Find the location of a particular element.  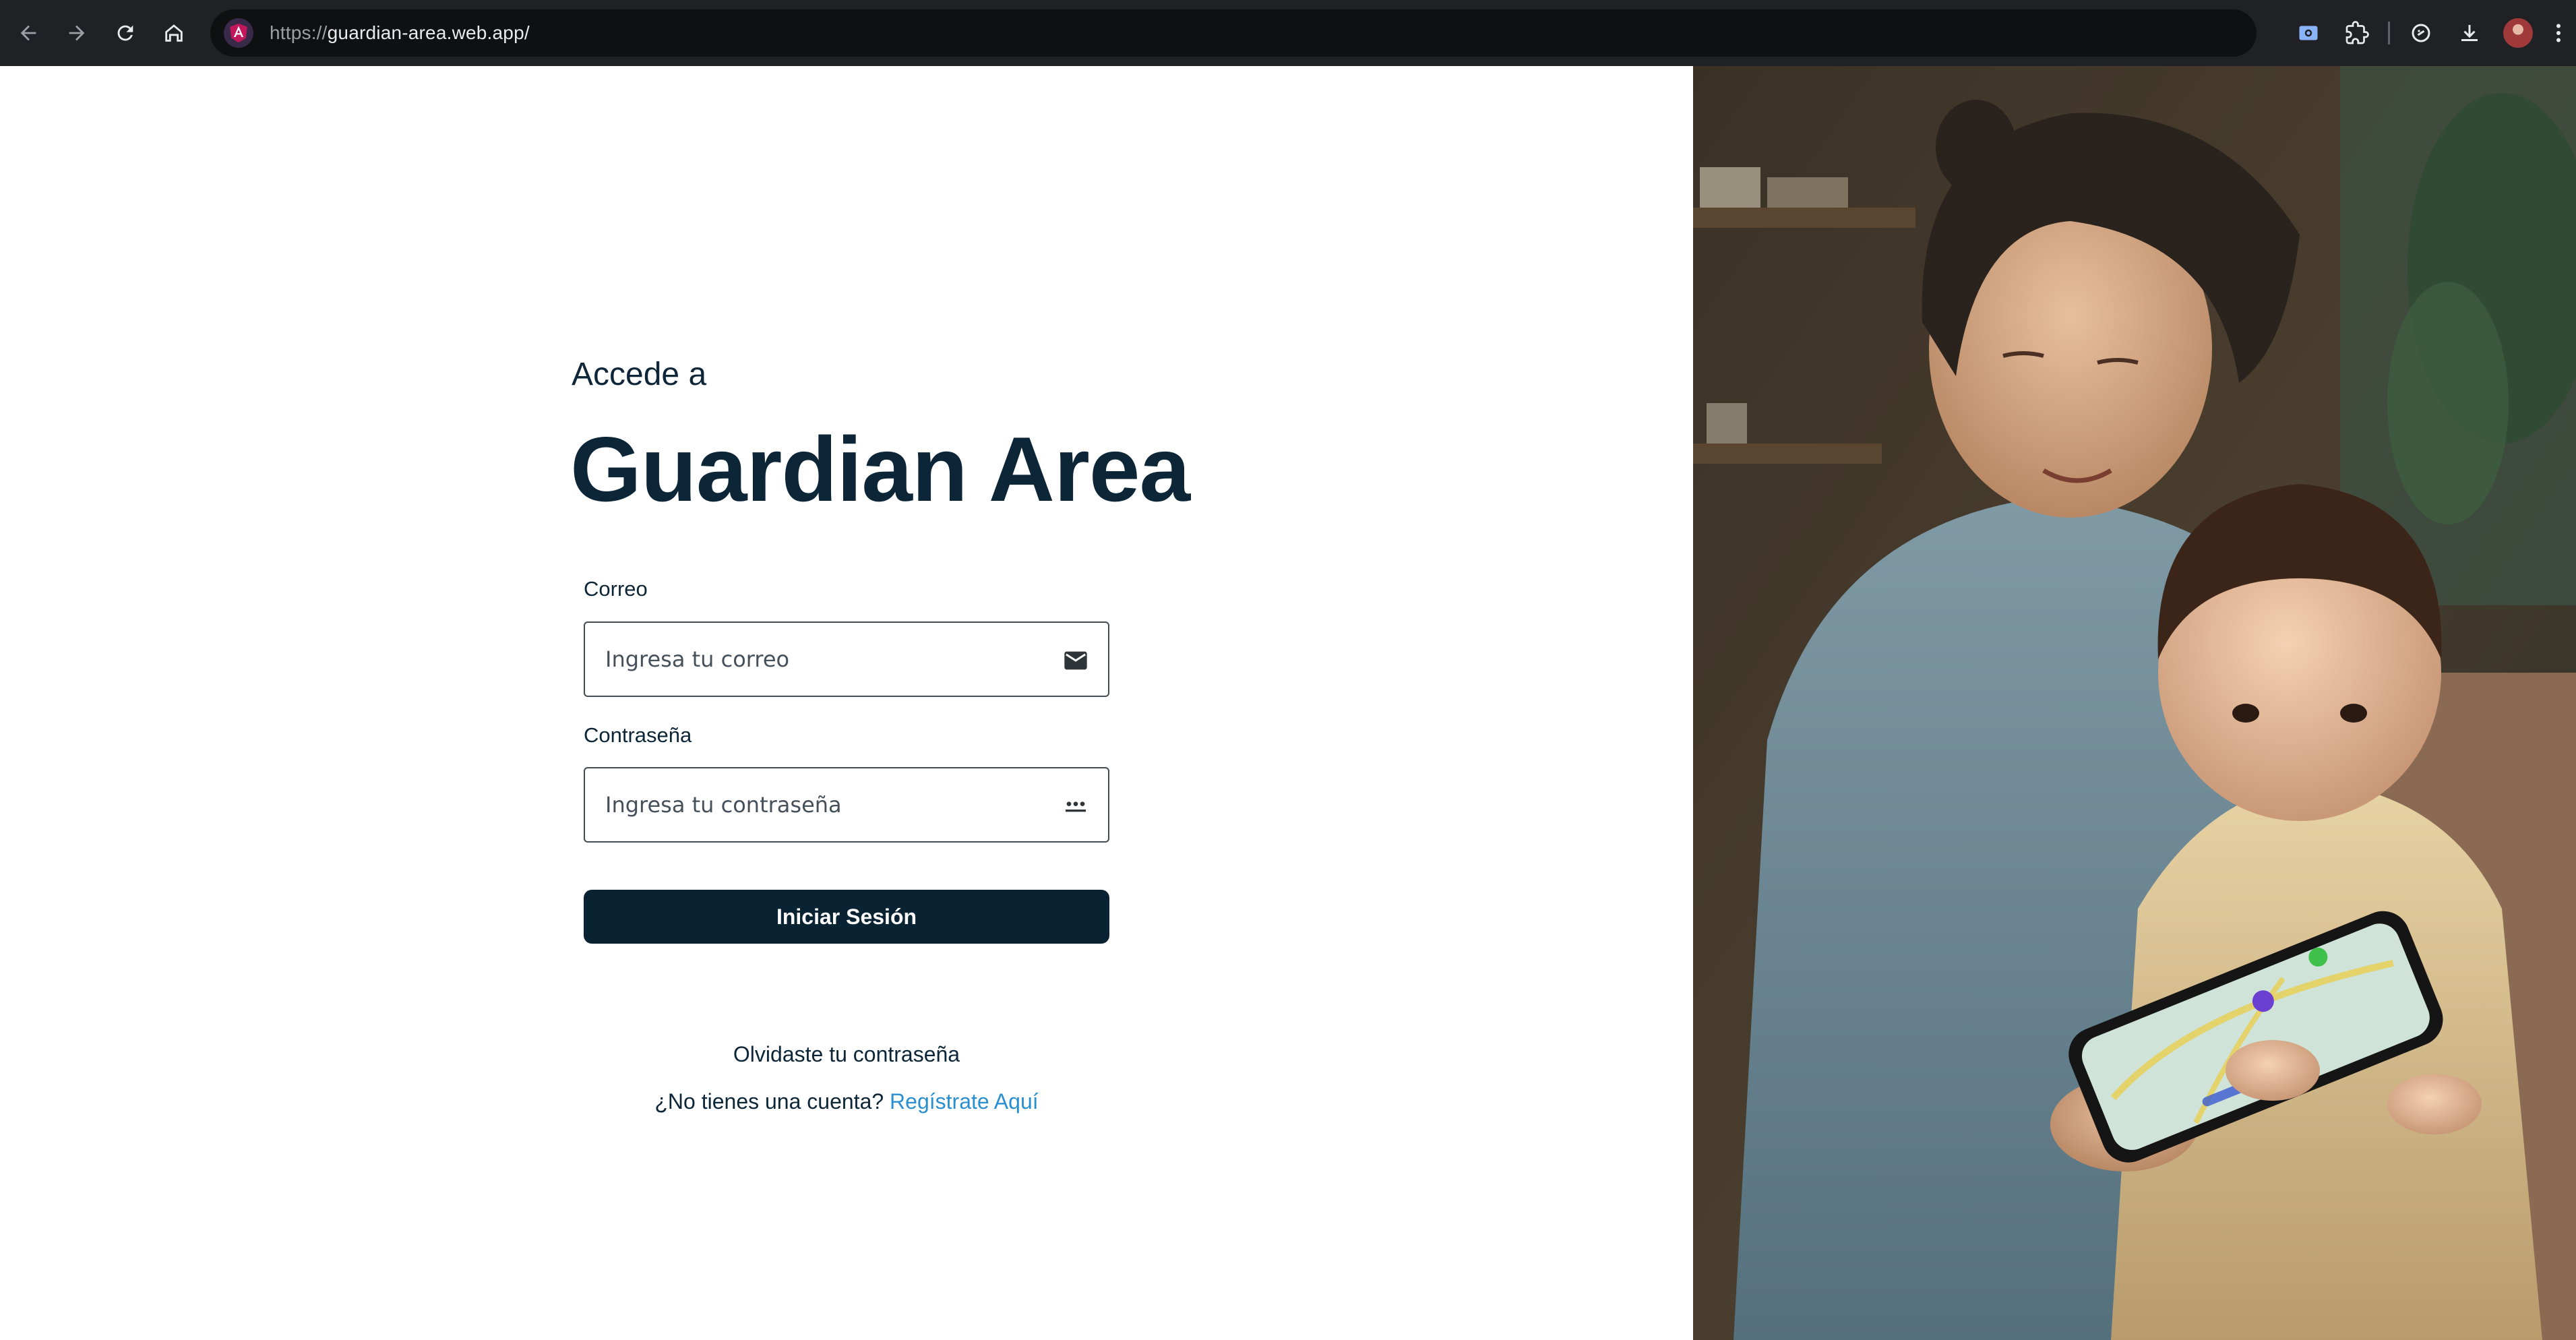

sync-icon is located at coordinates (2421, 33).